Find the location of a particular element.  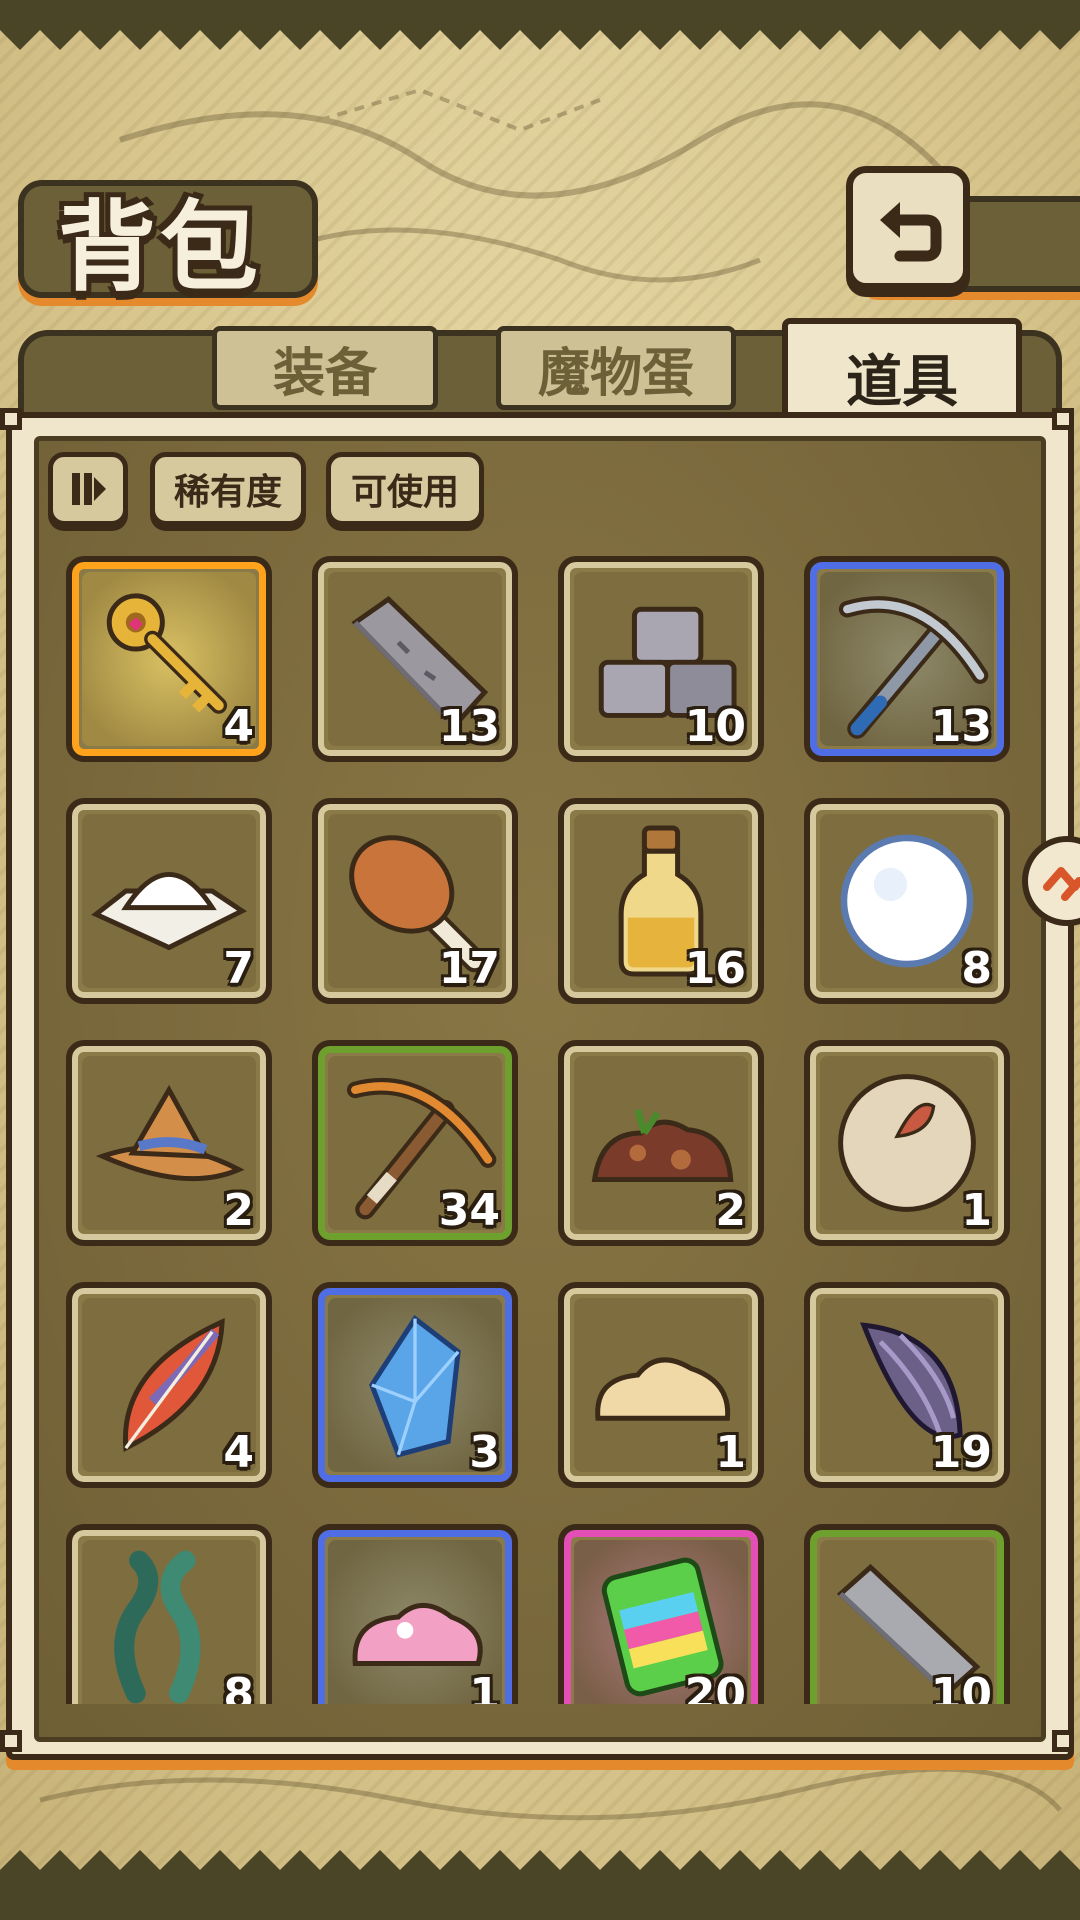

item-slot-stone-slab: 13 is located at coordinates (415, 659).